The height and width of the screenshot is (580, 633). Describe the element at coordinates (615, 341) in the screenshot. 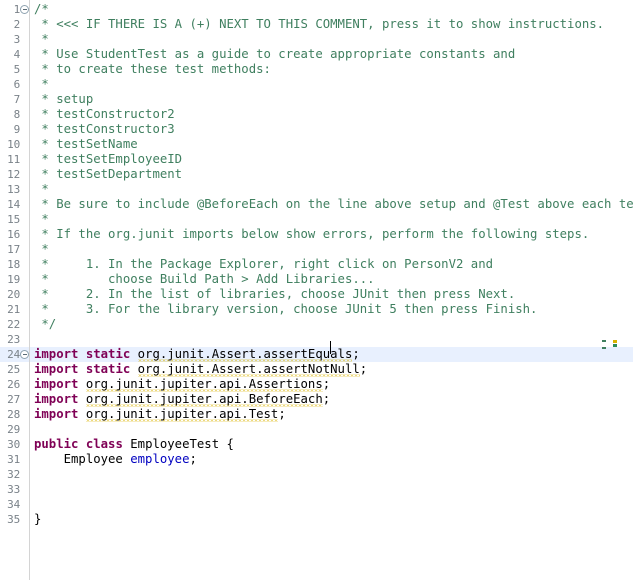

I see `warning-marker-right` at that location.